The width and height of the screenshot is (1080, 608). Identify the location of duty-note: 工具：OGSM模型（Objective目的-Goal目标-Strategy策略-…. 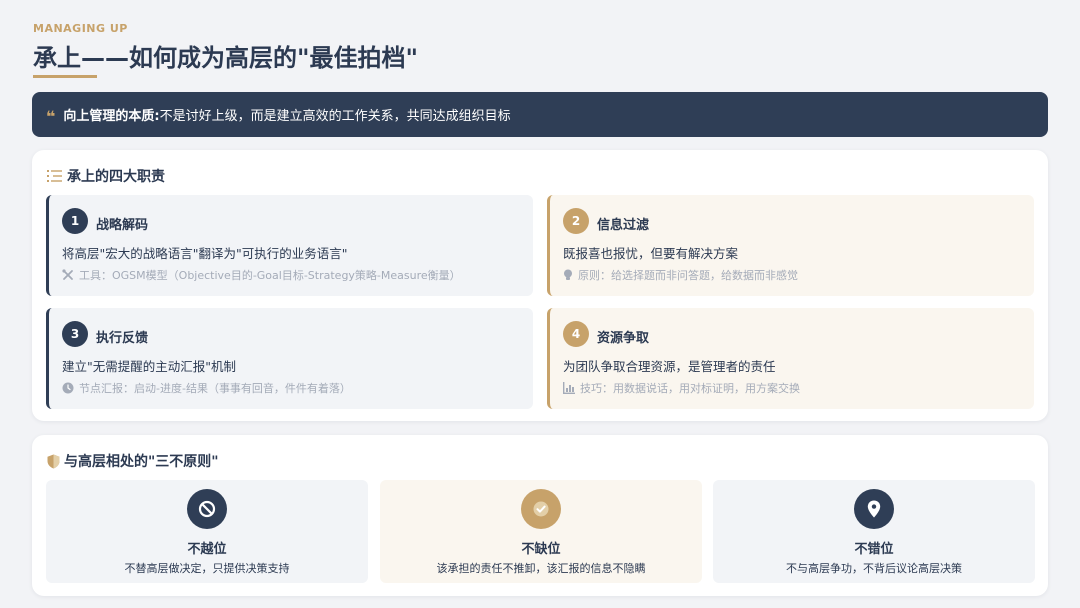
(261, 275).